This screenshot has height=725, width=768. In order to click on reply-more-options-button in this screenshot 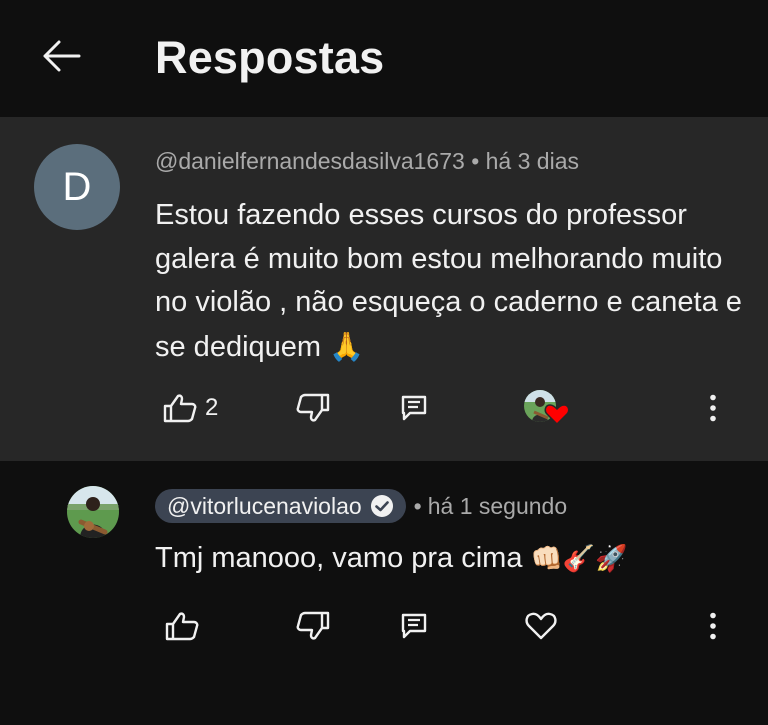, I will do `click(713, 626)`.